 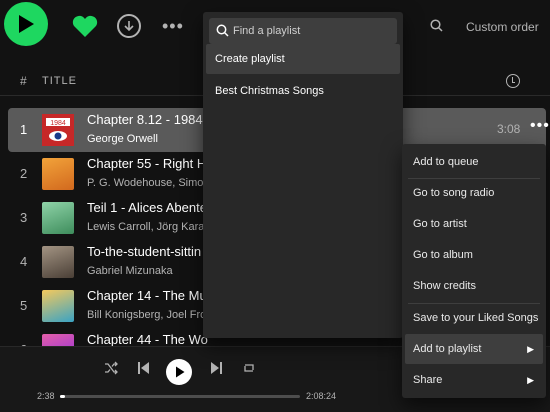 I want to click on track-title: Chapter 55 - Right H, so click(x=146, y=163).